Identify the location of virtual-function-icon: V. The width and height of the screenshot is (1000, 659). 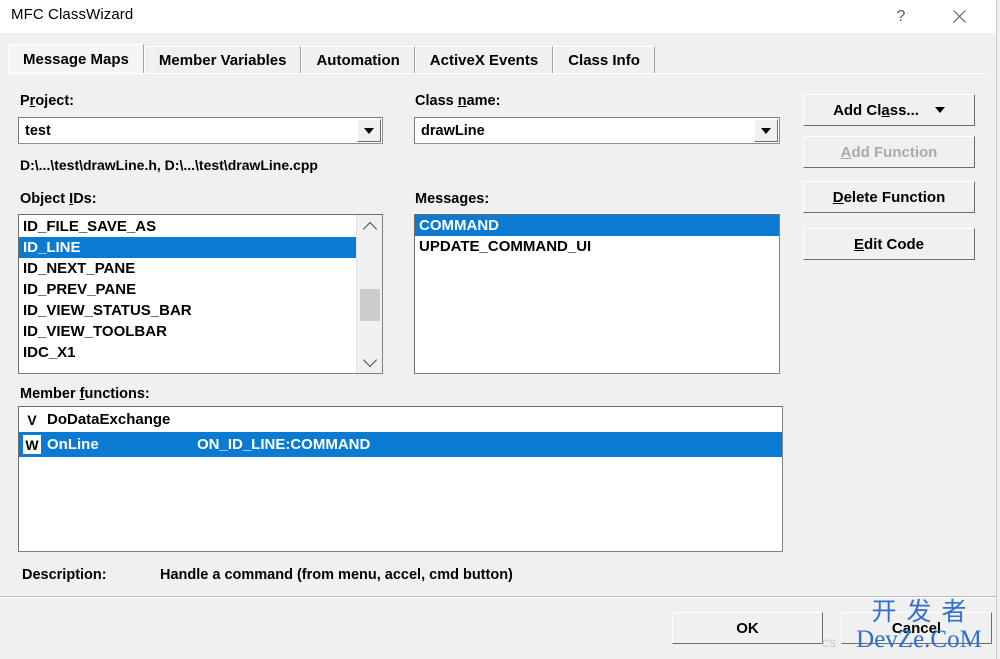
(32, 419).